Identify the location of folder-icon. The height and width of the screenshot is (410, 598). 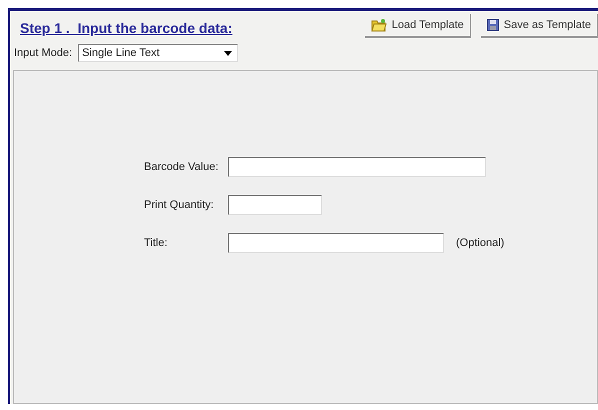
(378, 25).